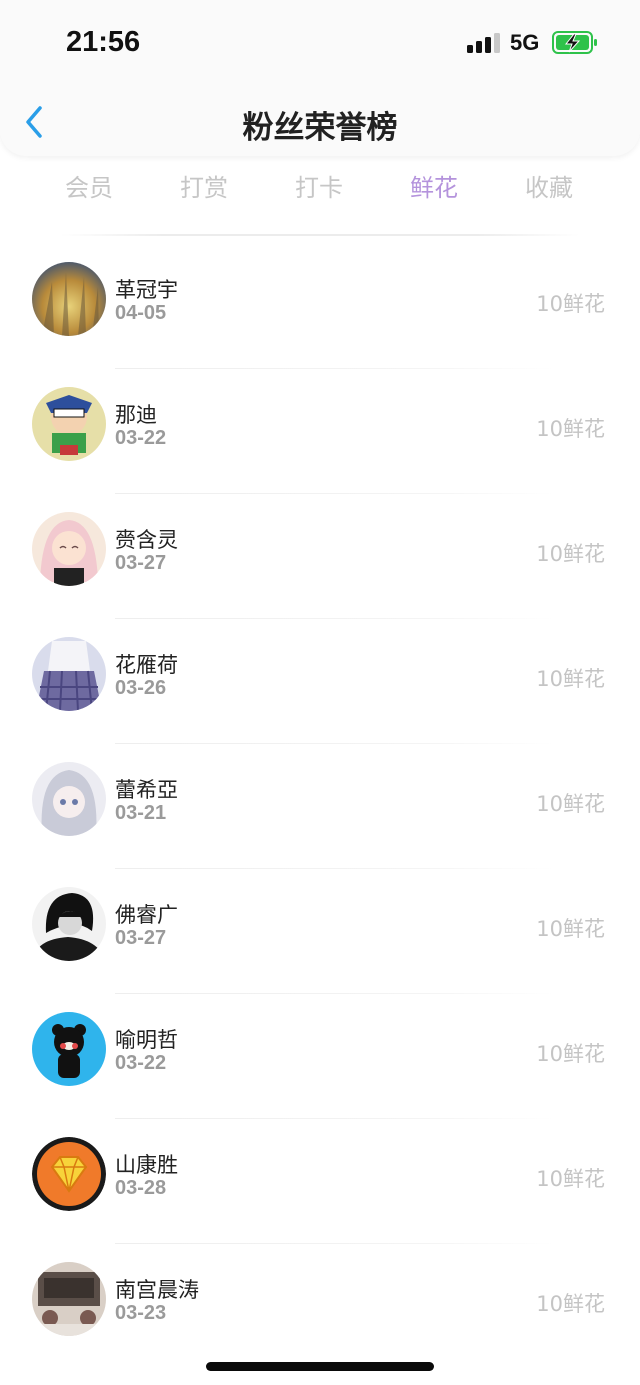  Describe the element at coordinates (141, 1188) in the screenshot. I see `fan-date: 03-28` at that location.